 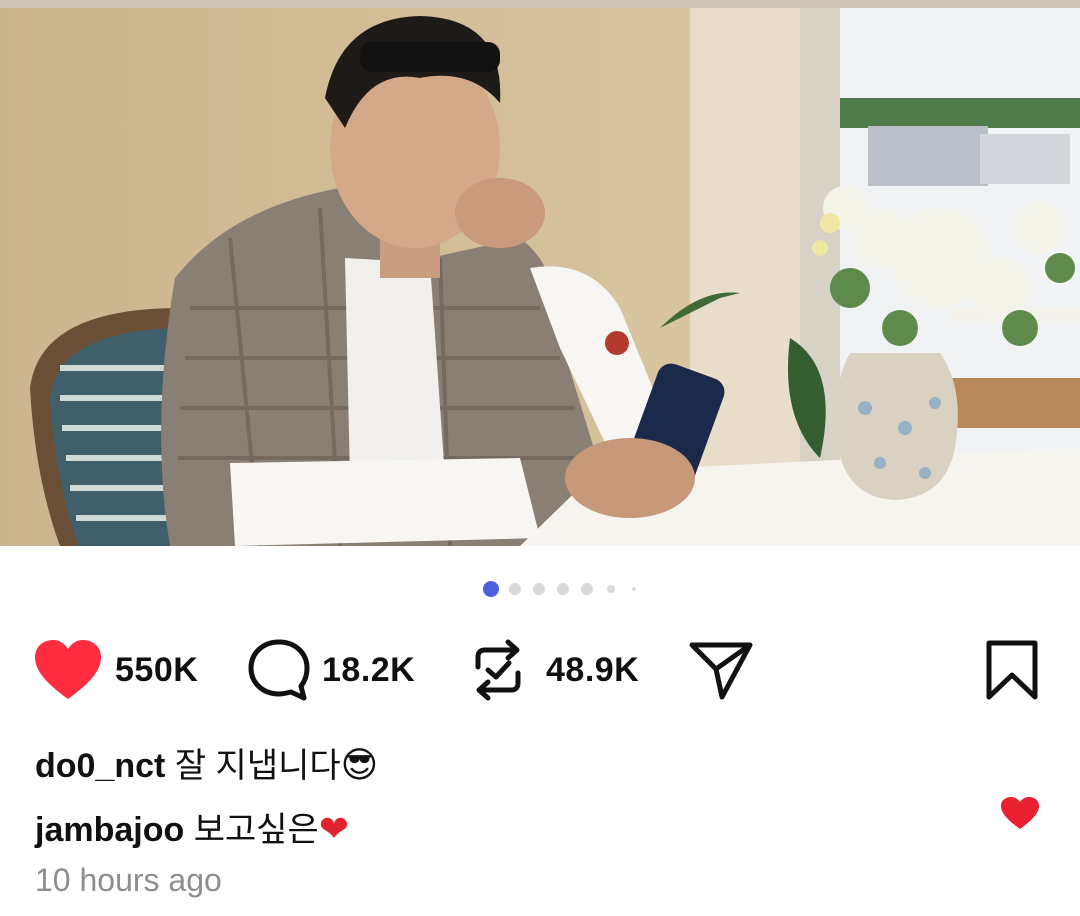 I want to click on bookmark-icon, so click(x=1012, y=670).